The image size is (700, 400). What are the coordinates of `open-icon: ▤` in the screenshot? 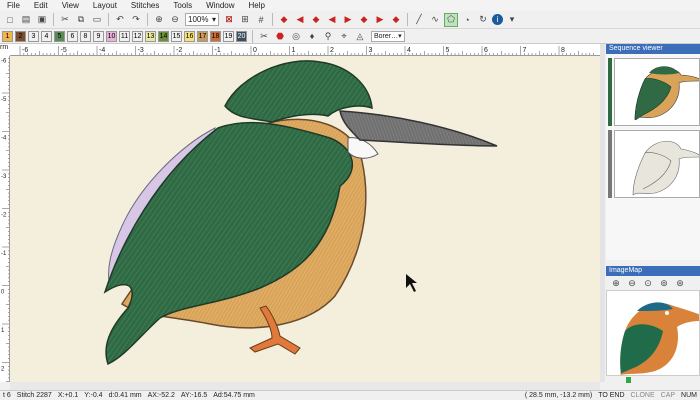 It's located at (26, 20).